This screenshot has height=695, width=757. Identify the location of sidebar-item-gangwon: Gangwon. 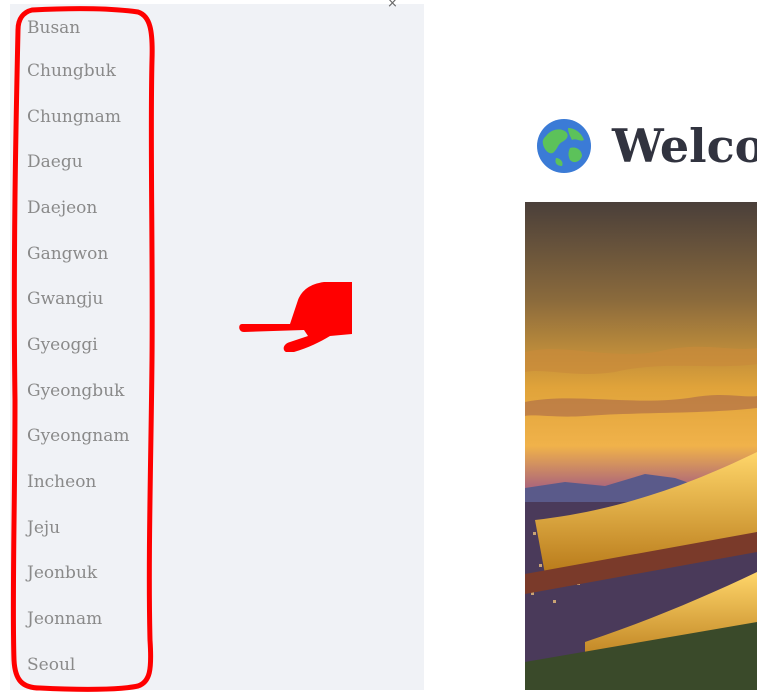
(78, 254).